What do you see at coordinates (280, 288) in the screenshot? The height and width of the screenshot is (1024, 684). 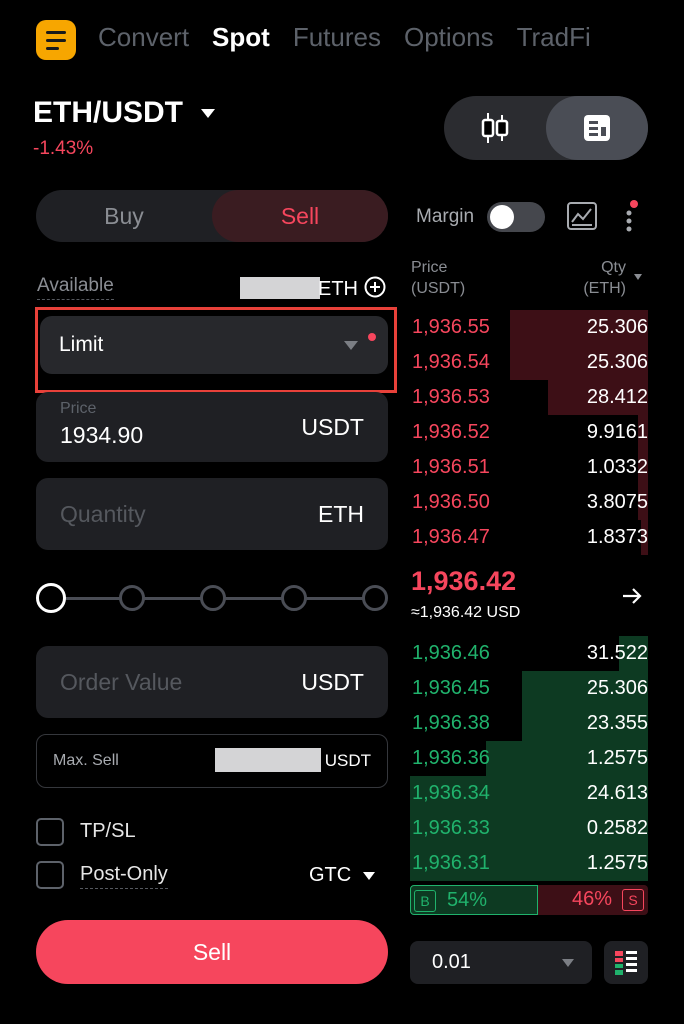 I see `redacted-balance` at bounding box center [280, 288].